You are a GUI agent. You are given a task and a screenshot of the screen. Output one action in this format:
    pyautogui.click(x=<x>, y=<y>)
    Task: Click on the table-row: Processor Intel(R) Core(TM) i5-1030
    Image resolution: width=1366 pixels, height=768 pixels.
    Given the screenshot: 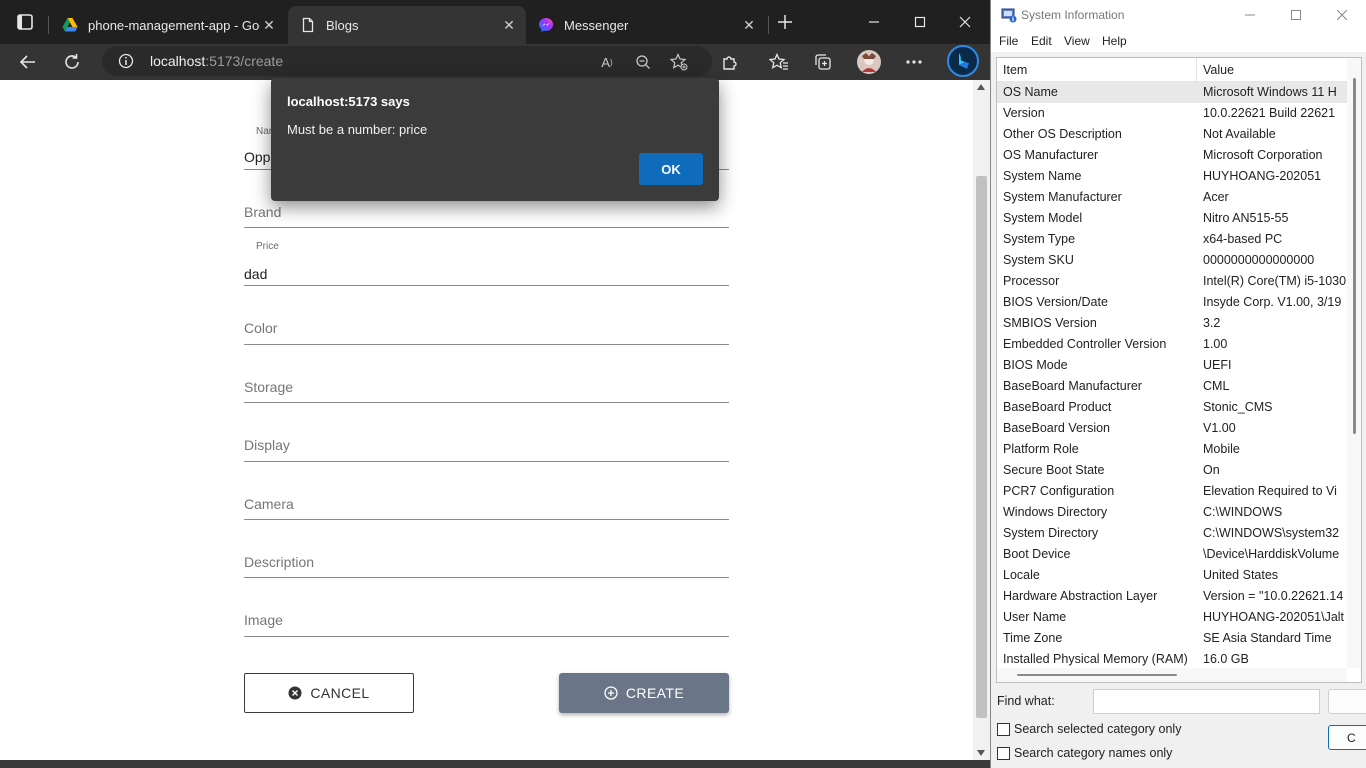 What is the action you would take?
    pyautogui.click(x=1172, y=281)
    